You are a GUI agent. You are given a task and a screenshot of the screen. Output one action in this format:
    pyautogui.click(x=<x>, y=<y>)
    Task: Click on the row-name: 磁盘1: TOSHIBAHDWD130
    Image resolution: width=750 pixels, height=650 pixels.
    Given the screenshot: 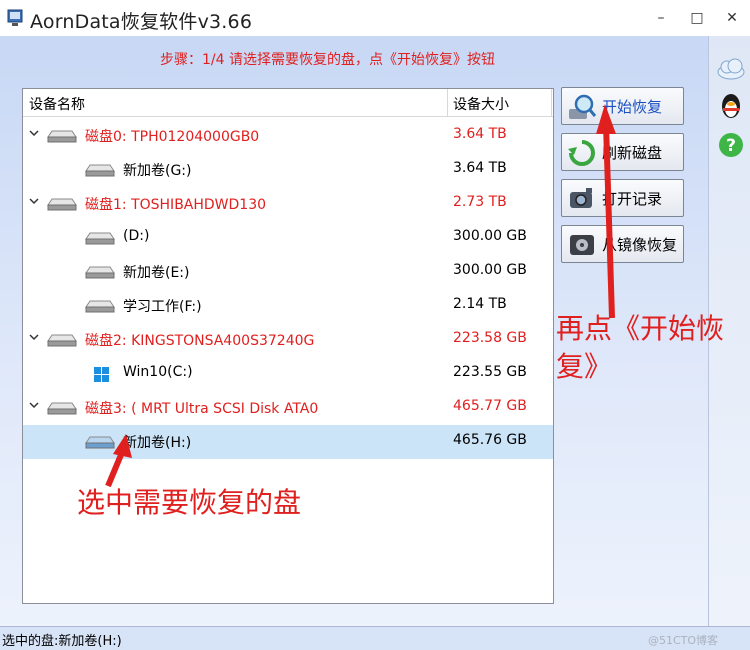 What is the action you would take?
    pyautogui.click(x=176, y=205)
    